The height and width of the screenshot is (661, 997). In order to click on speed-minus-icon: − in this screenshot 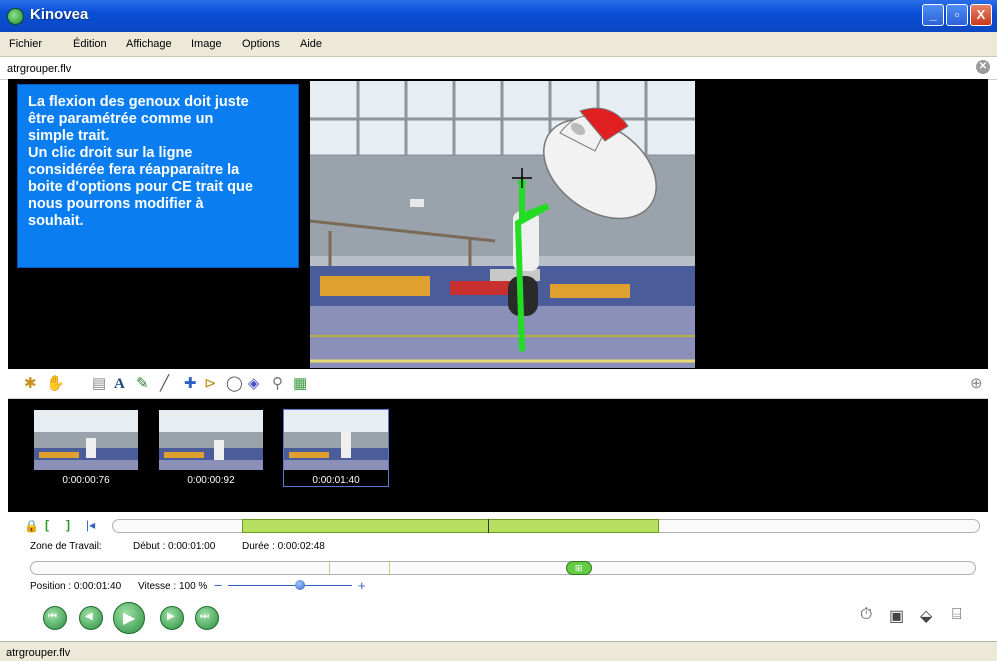, I will do `click(218, 585)`.